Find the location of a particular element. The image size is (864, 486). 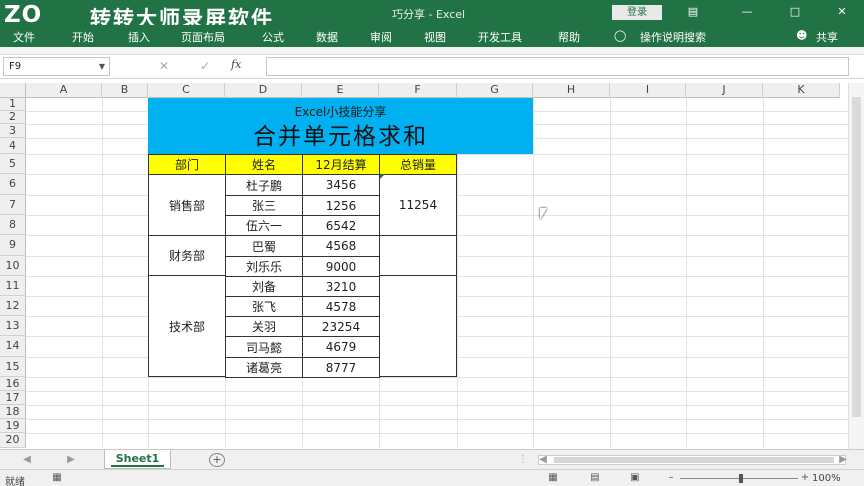

row-header: 7 is located at coordinates (13, 205).